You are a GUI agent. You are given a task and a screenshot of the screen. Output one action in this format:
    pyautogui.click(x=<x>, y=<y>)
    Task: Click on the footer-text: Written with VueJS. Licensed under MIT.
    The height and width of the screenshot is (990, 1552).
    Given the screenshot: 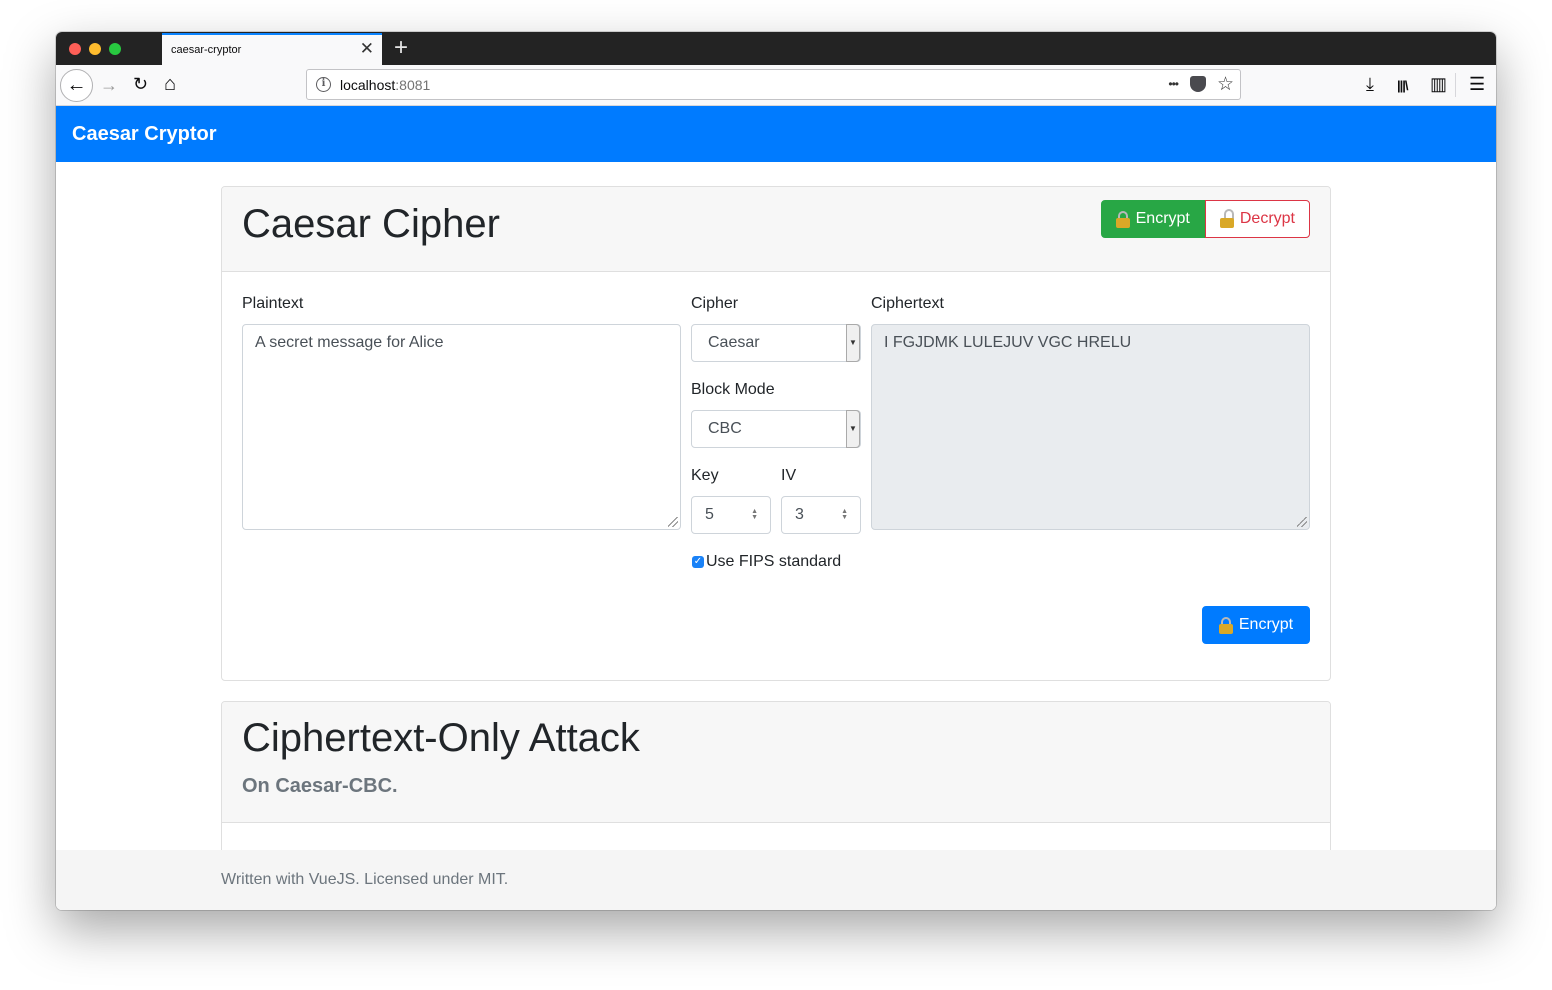 What is the action you would take?
    pyautogui.click(x=365, y=879)
    